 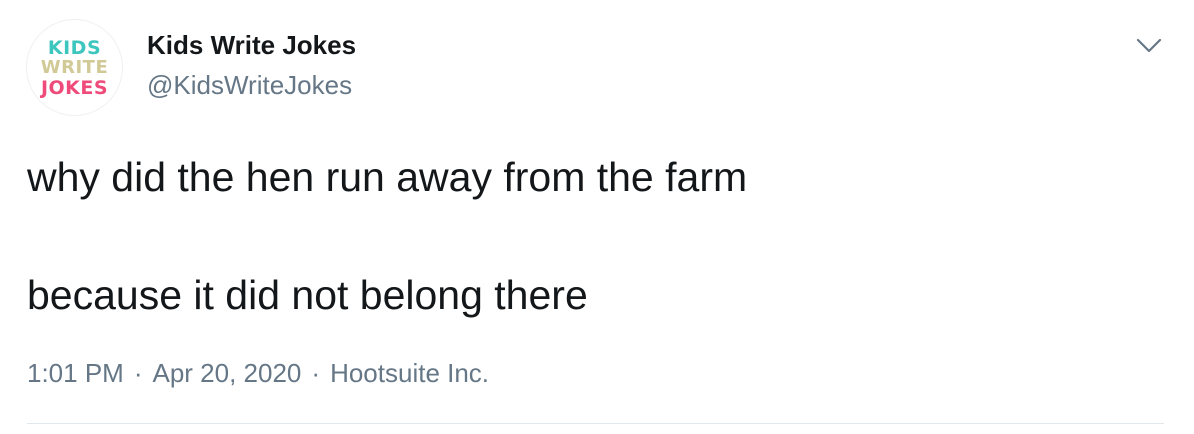 I want to click on tweet-meta: 1:01 PM · Apr 20, 2020 · Hootsuite Inc., so click(x=258, y=373).